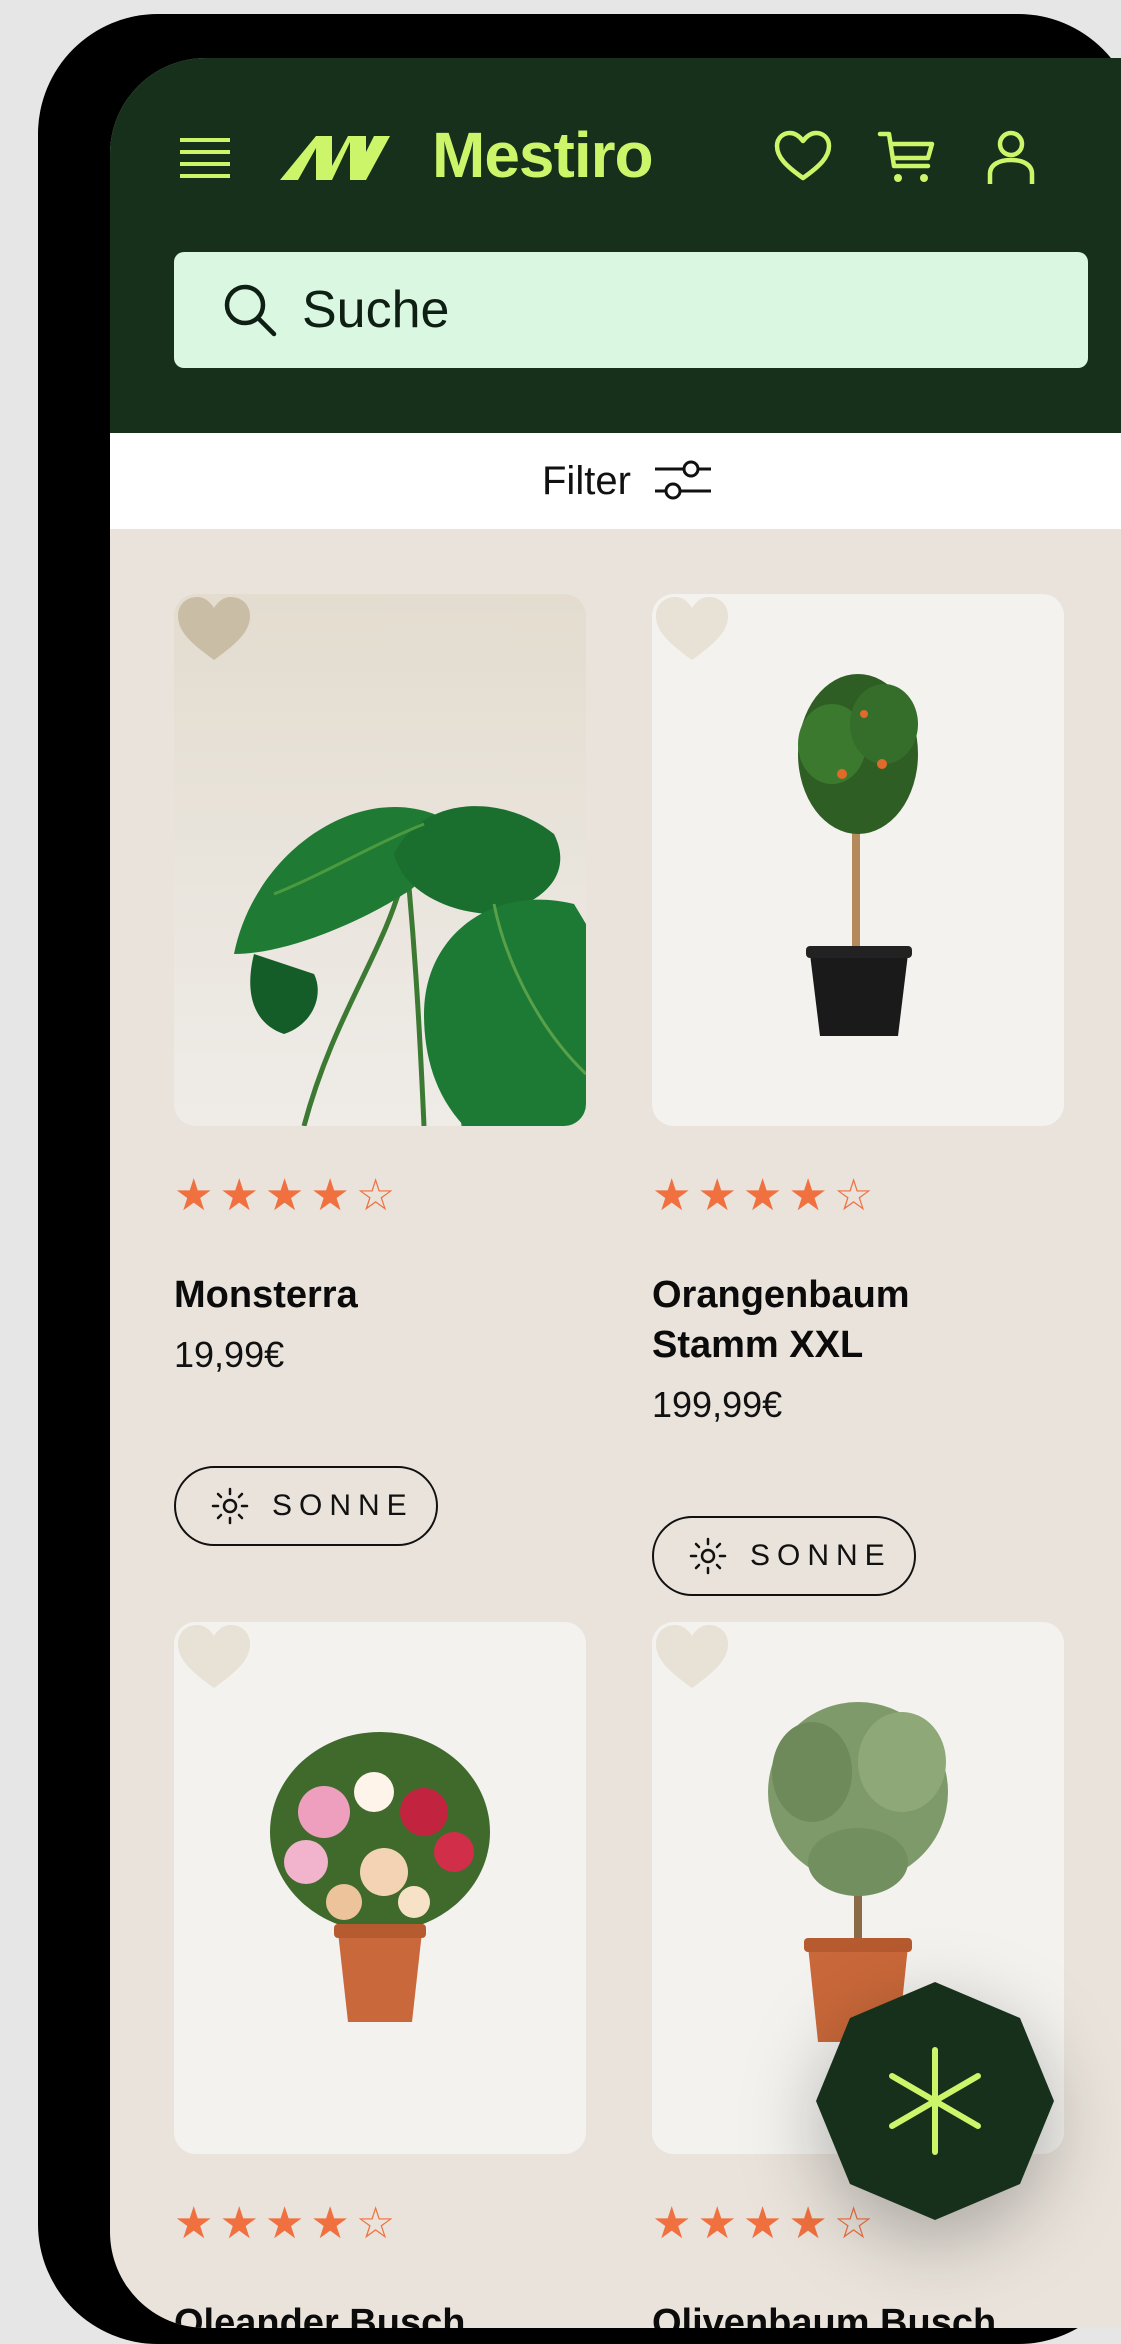 This screenshot has height=2344, width=1121. I want to click on search-input, so click(652, 310).